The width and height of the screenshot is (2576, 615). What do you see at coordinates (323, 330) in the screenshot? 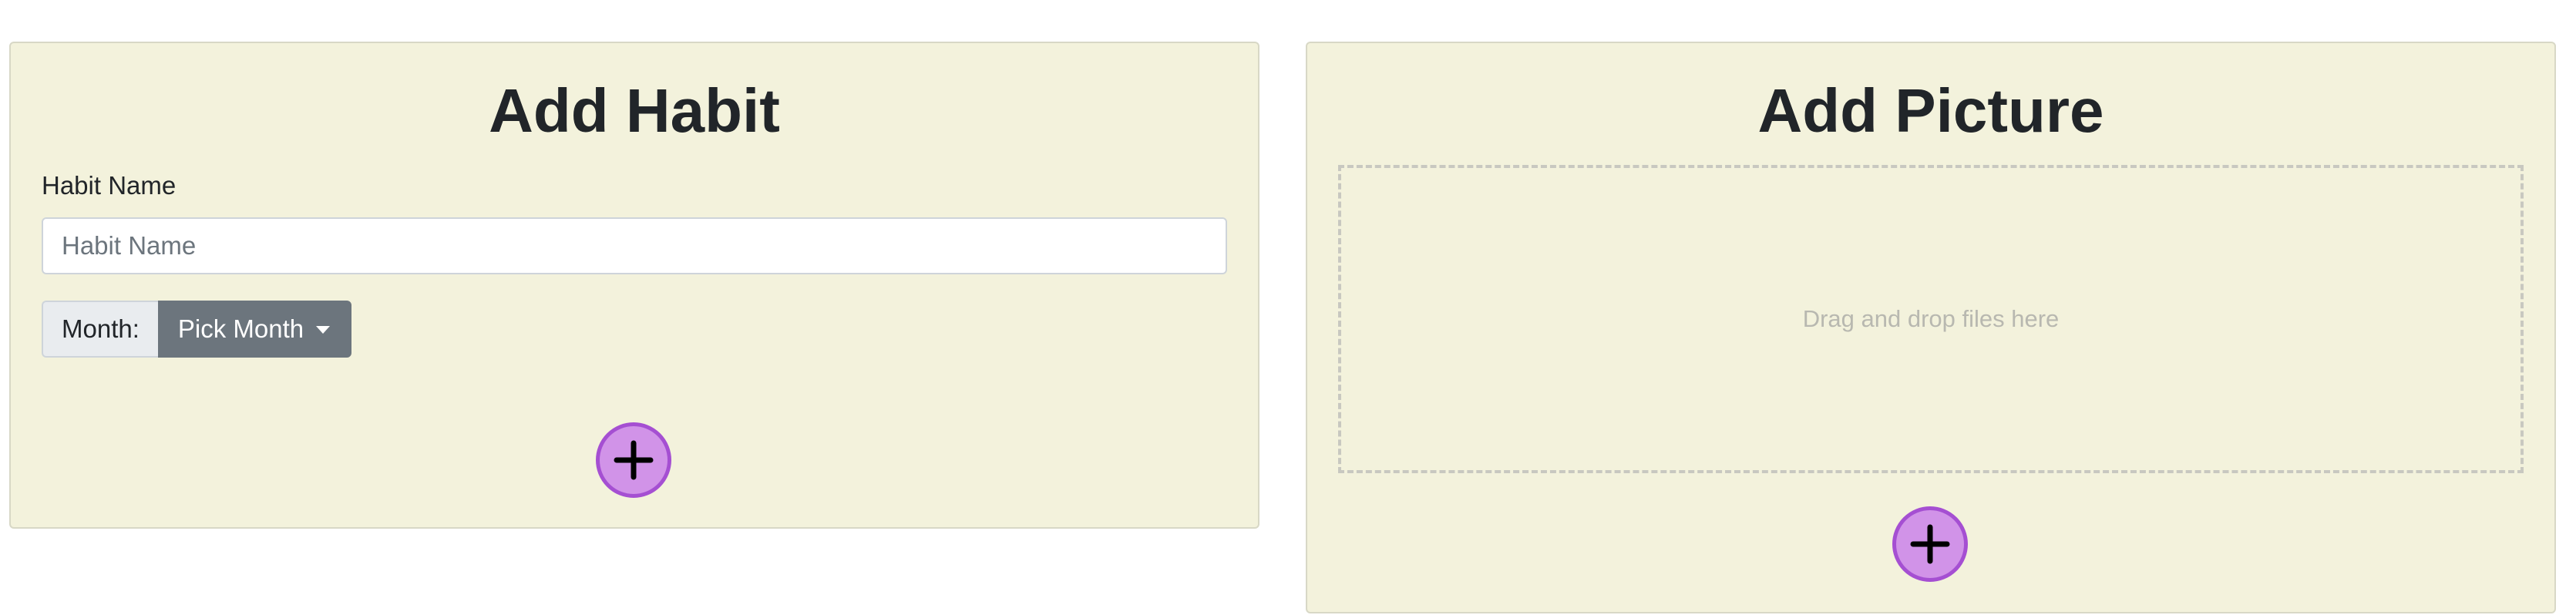
I see `caret-down-icon` at bounding box center [323, 330].